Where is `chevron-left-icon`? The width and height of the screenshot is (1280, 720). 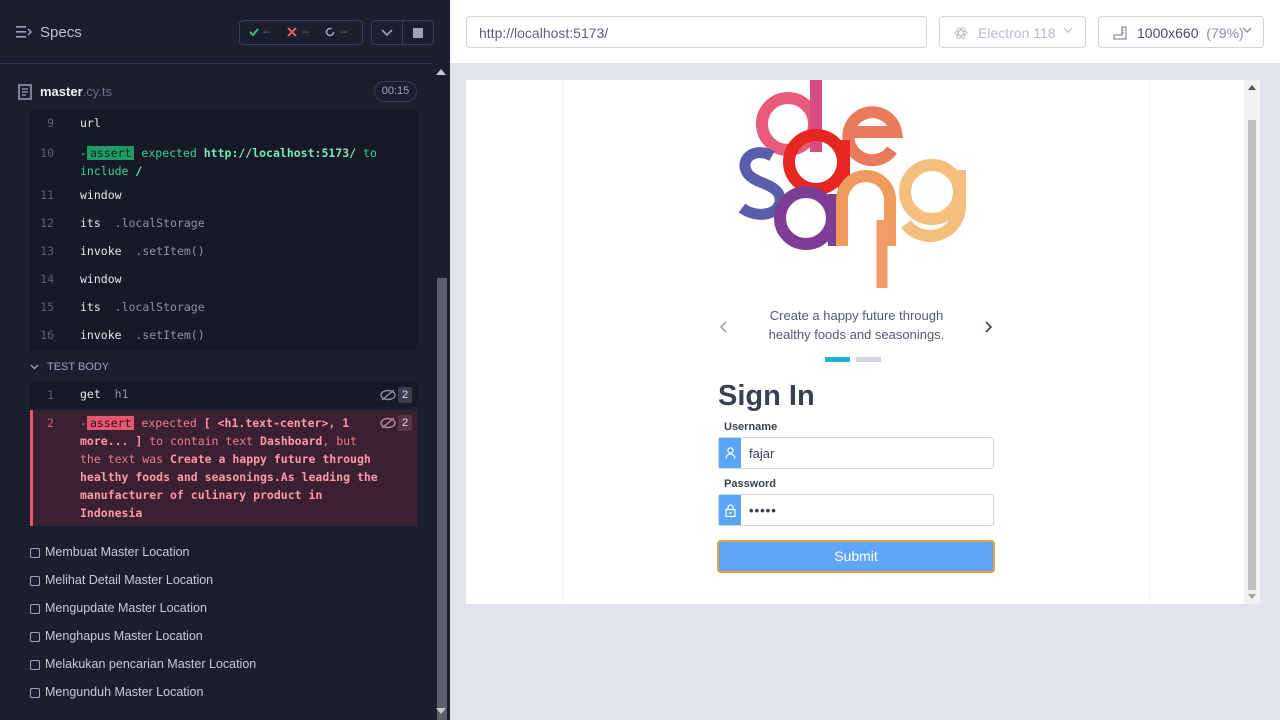
chevron-left-icon is located at coordinates (723, 327).